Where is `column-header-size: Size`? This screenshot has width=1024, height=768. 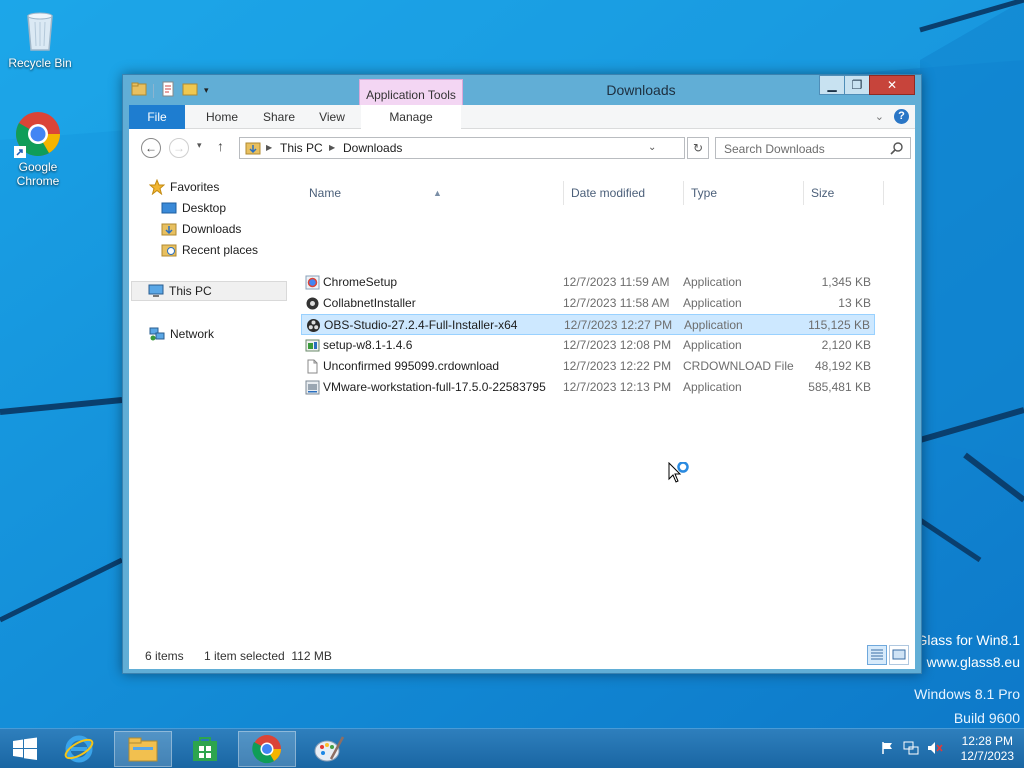
column-header-size: Size is located at coordinates (822, 193).